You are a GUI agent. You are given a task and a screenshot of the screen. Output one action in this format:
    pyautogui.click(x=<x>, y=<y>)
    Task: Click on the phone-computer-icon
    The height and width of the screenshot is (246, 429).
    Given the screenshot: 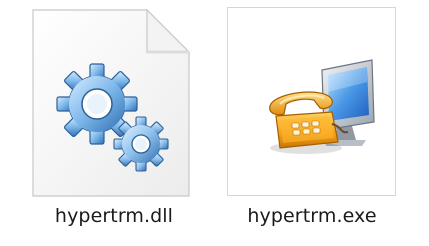 What is the action you would take?
    pyautogui.click(x=322, y=106)
    